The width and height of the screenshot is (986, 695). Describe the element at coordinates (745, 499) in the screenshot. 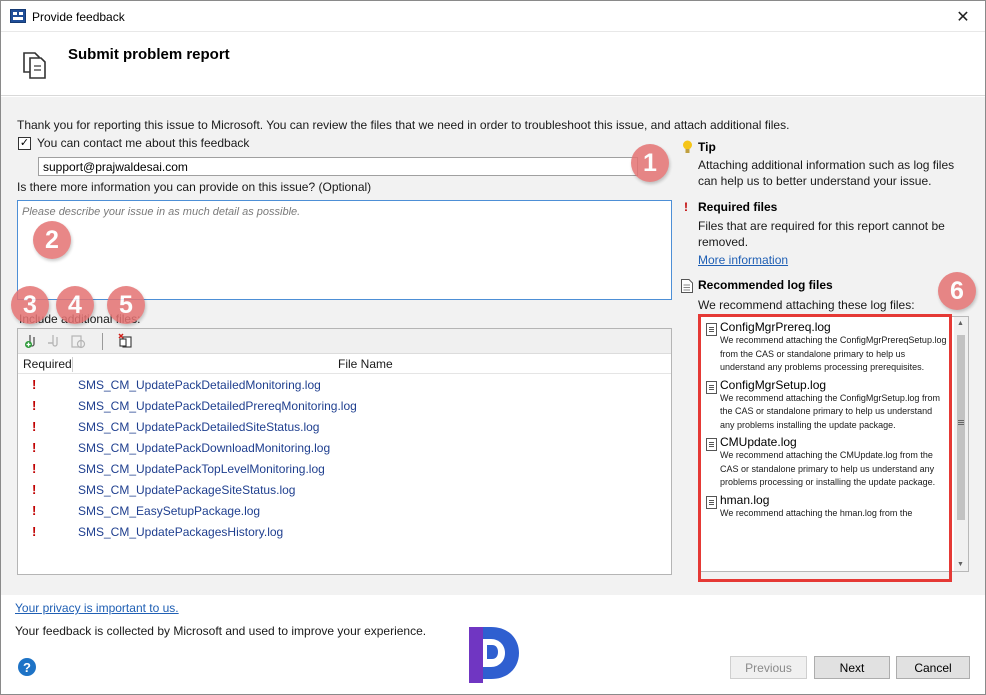

I see `log-title: hman.log` at that location.